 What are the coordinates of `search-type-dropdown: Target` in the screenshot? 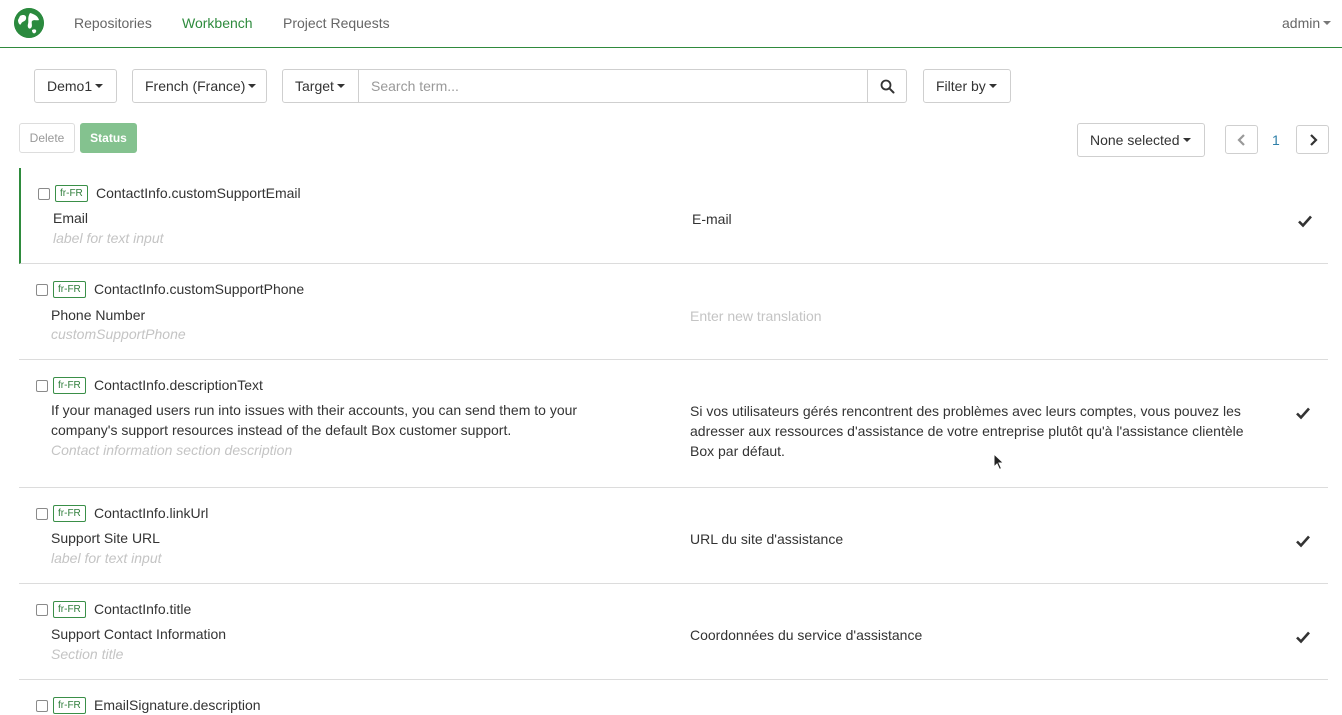 It's located at (320, 86).